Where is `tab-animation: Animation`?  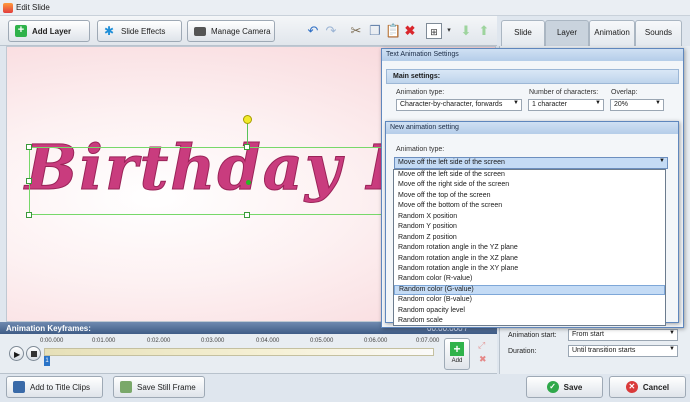
tab-animation: Animation is located at coordinates (612, 33).